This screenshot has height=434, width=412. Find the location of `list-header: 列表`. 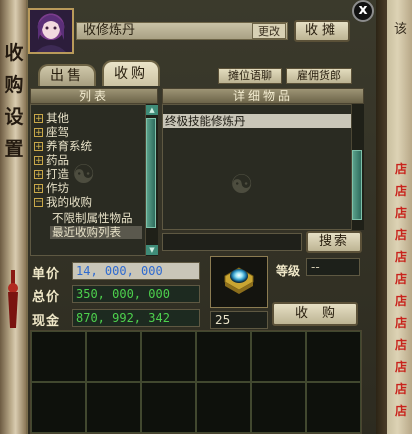

list-header: 列表 is located at coordinates (94, 96).